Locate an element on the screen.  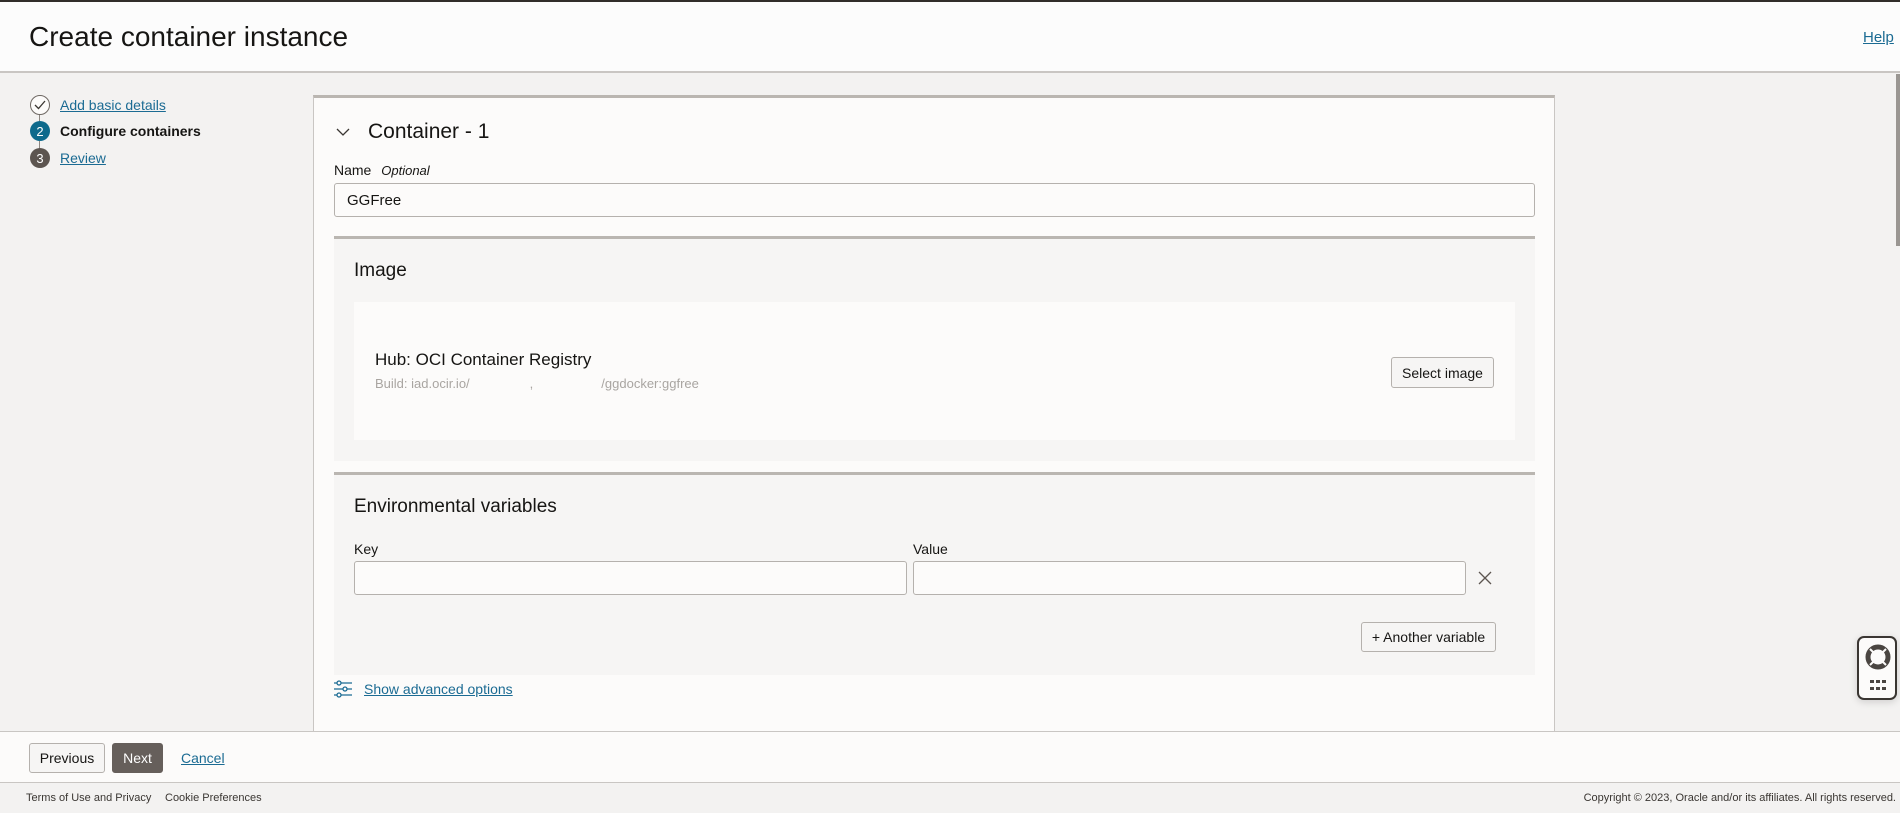
remove-variable-close-icon is located at coordinates (1485, 578).